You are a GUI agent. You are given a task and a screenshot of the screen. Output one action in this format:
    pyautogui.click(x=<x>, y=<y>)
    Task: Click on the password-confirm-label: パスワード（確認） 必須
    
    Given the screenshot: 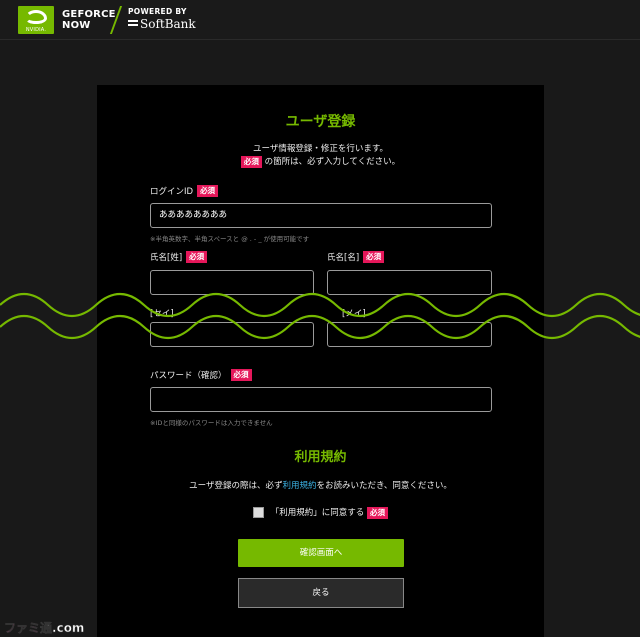 What is the action you would take?
    pyautogui.click(x=201, y=375)
    